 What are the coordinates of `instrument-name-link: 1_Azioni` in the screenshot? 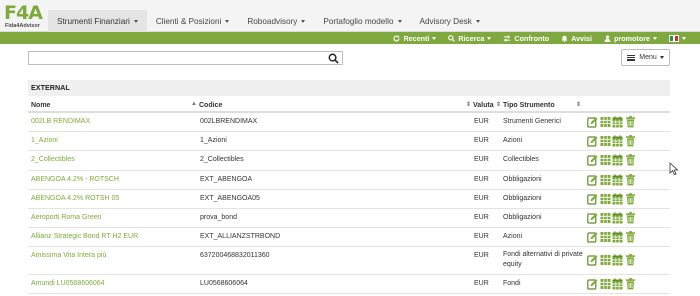 It's located at (44, 140).